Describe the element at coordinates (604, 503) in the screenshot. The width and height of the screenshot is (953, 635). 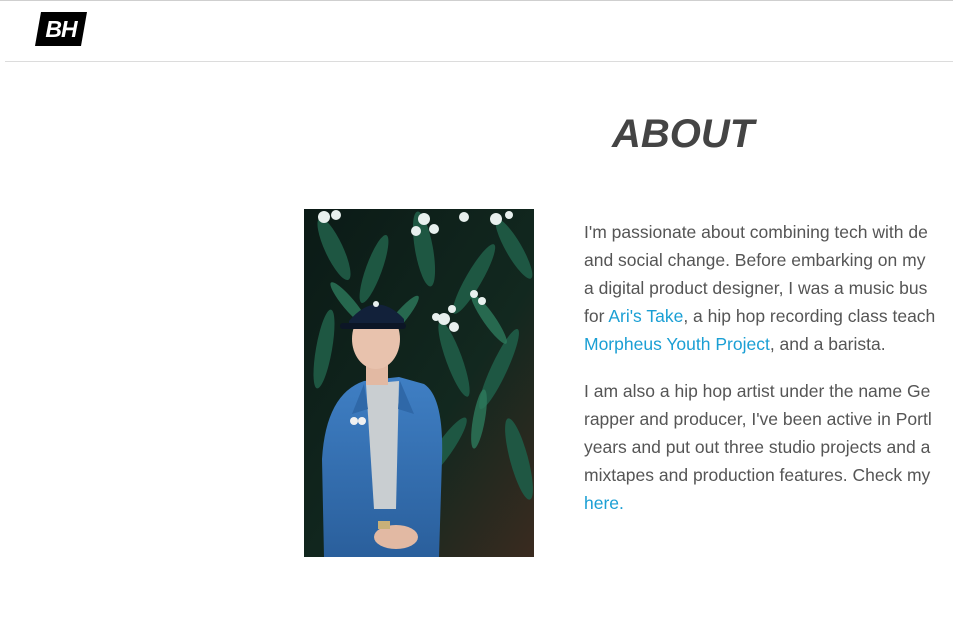
I see `music-here-link: here.` at that location.